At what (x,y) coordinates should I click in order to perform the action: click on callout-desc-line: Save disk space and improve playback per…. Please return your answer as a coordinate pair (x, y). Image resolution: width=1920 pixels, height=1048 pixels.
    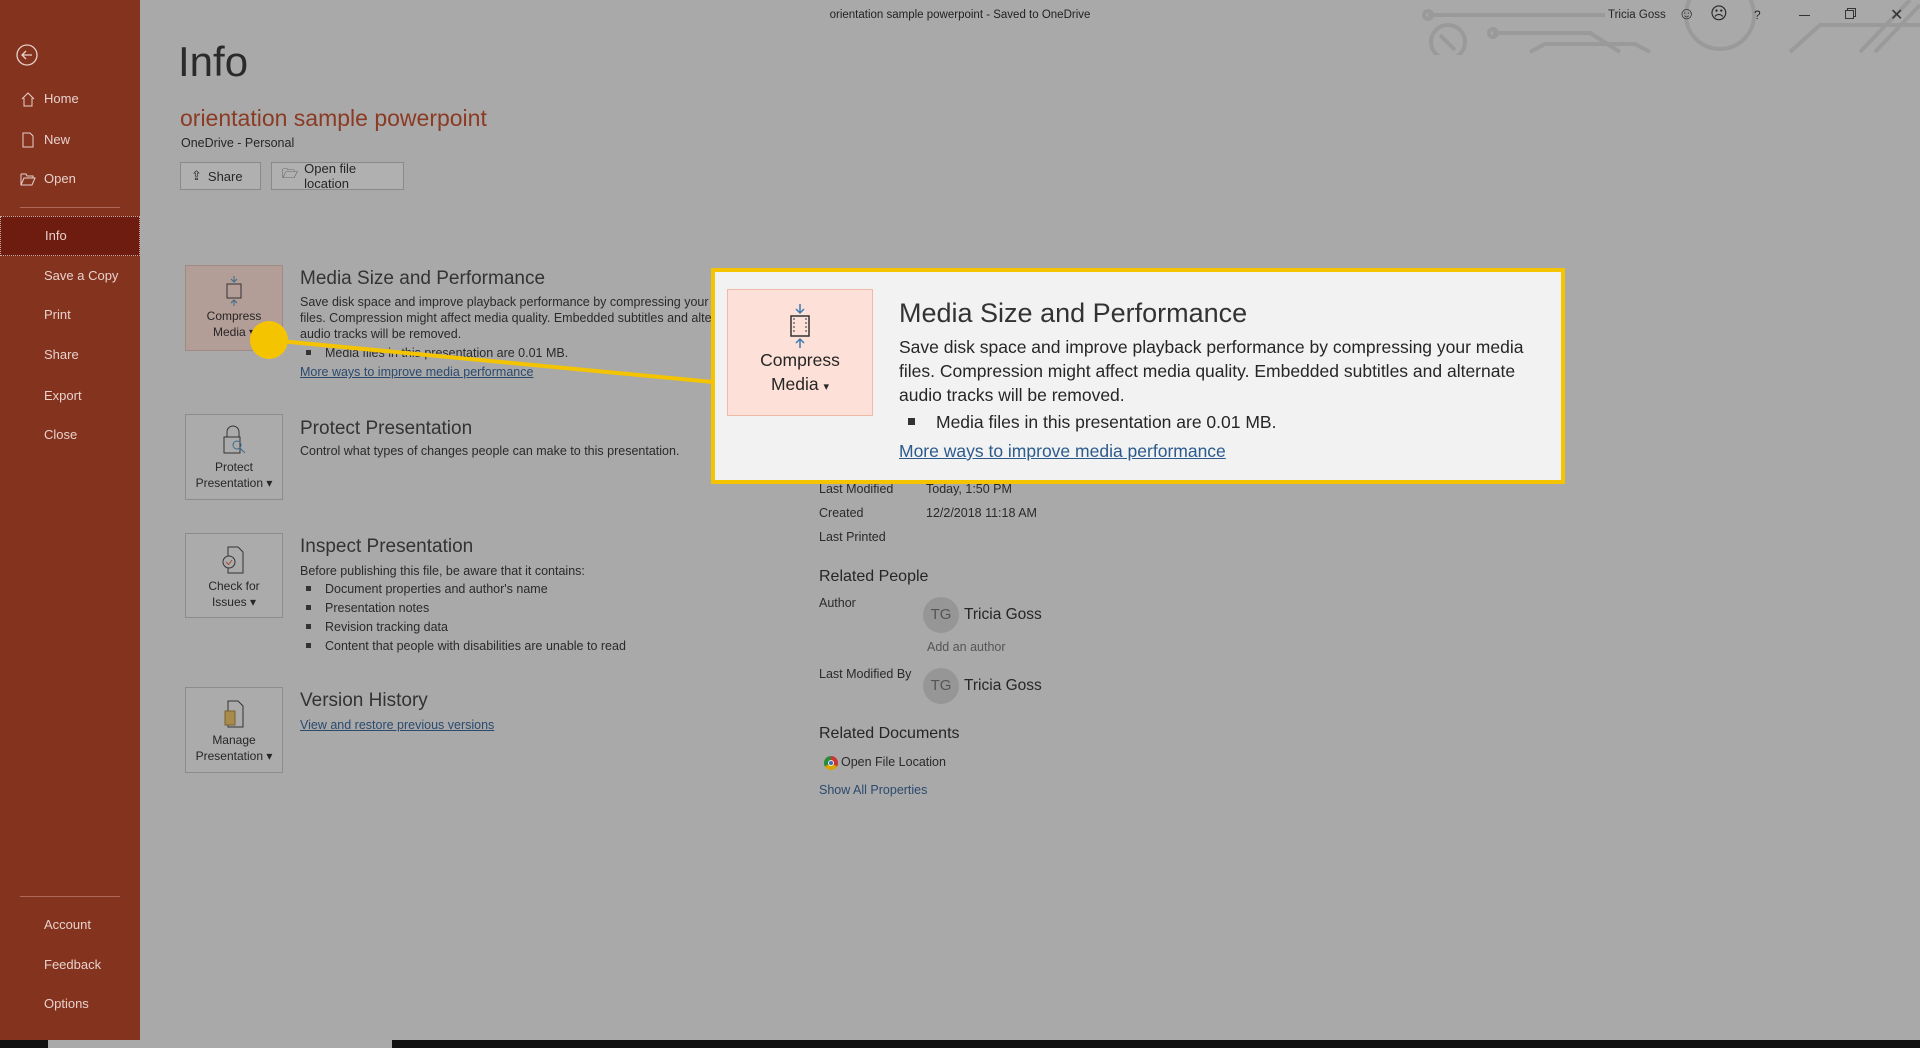
    Looking at the image, I should click on (1211, 347).